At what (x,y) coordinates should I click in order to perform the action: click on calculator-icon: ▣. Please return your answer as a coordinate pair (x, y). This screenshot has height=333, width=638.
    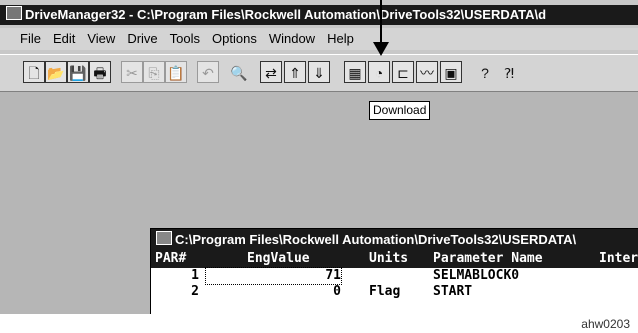
    Looking at the image, I should click on (451, 72).